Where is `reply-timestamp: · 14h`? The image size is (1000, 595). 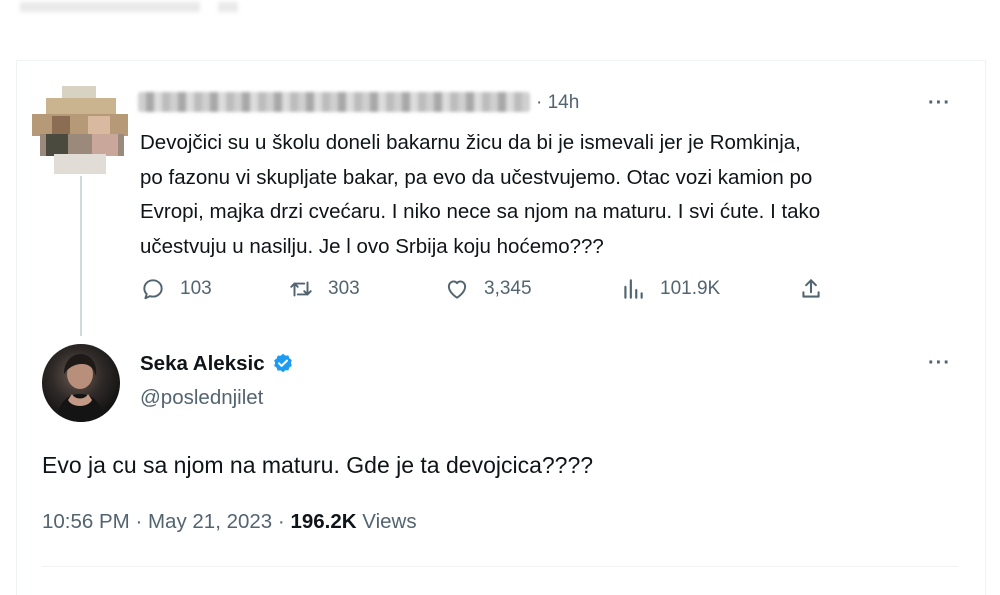 reply-timestamp: · 14h is located at coordinates (557, 103).